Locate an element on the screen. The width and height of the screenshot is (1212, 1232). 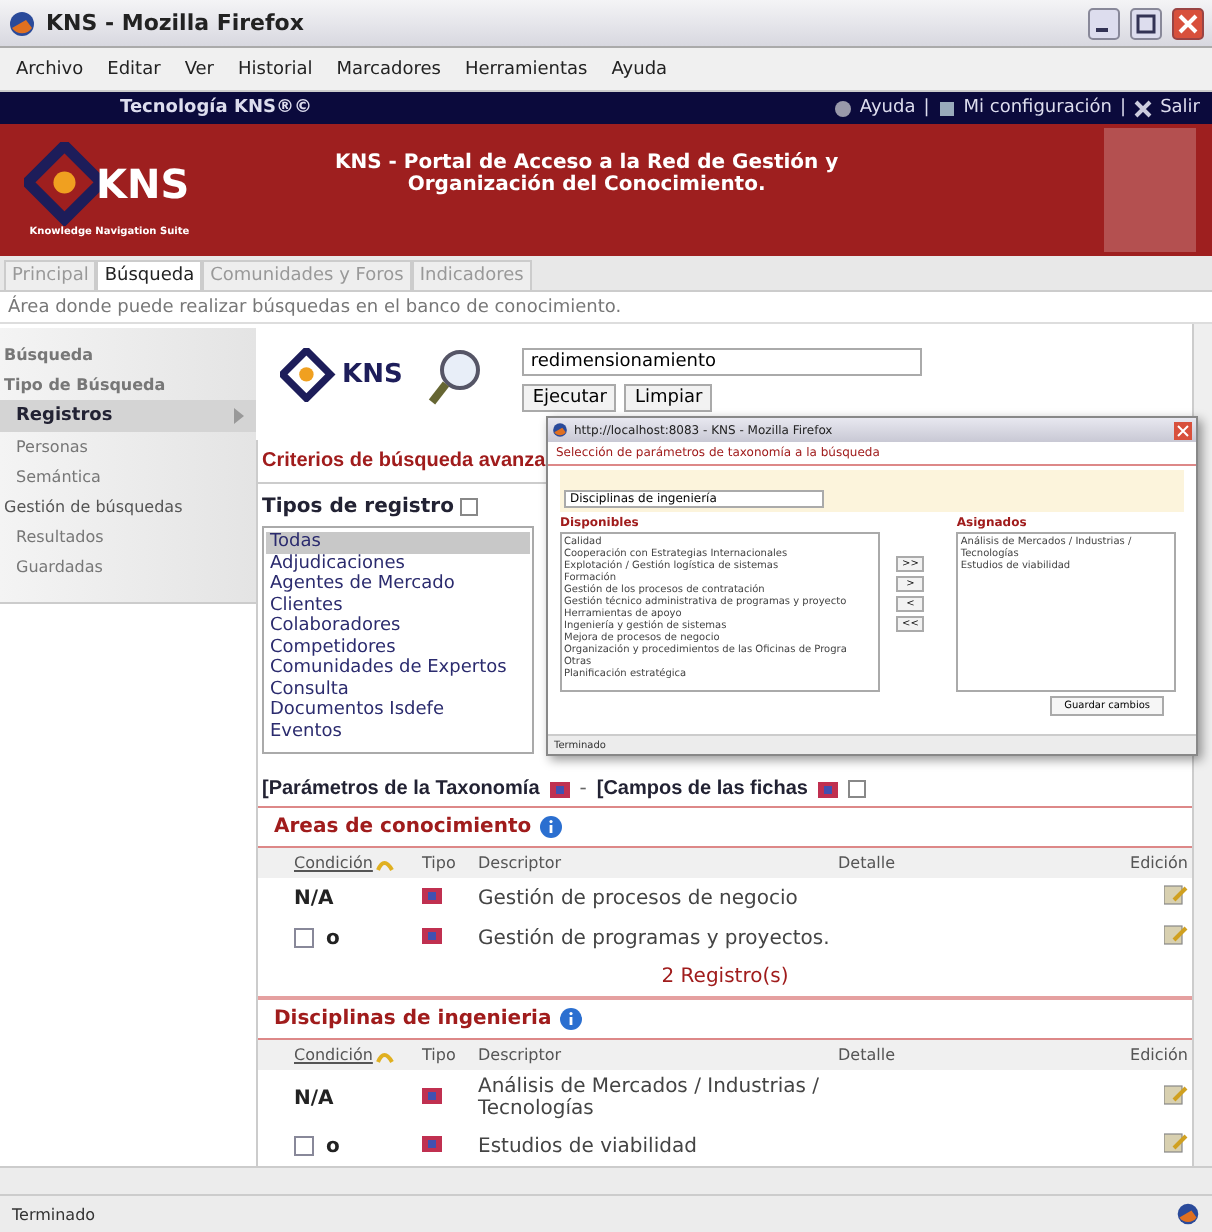
list-option: Eventos is located at coordinates (398, 731).